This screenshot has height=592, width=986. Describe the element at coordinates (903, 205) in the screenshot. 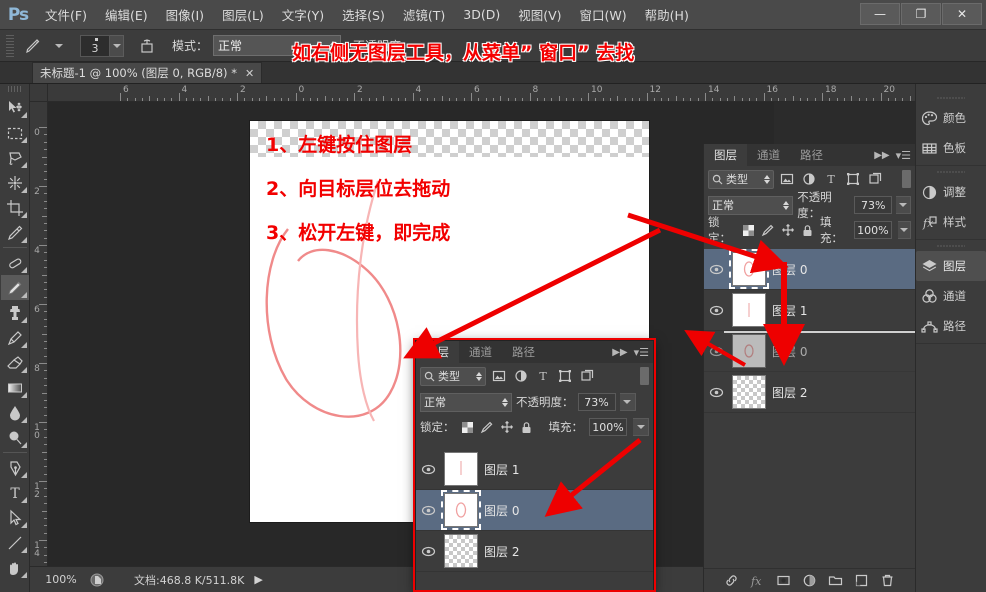

I see `opacity-caret-icon` at that location.